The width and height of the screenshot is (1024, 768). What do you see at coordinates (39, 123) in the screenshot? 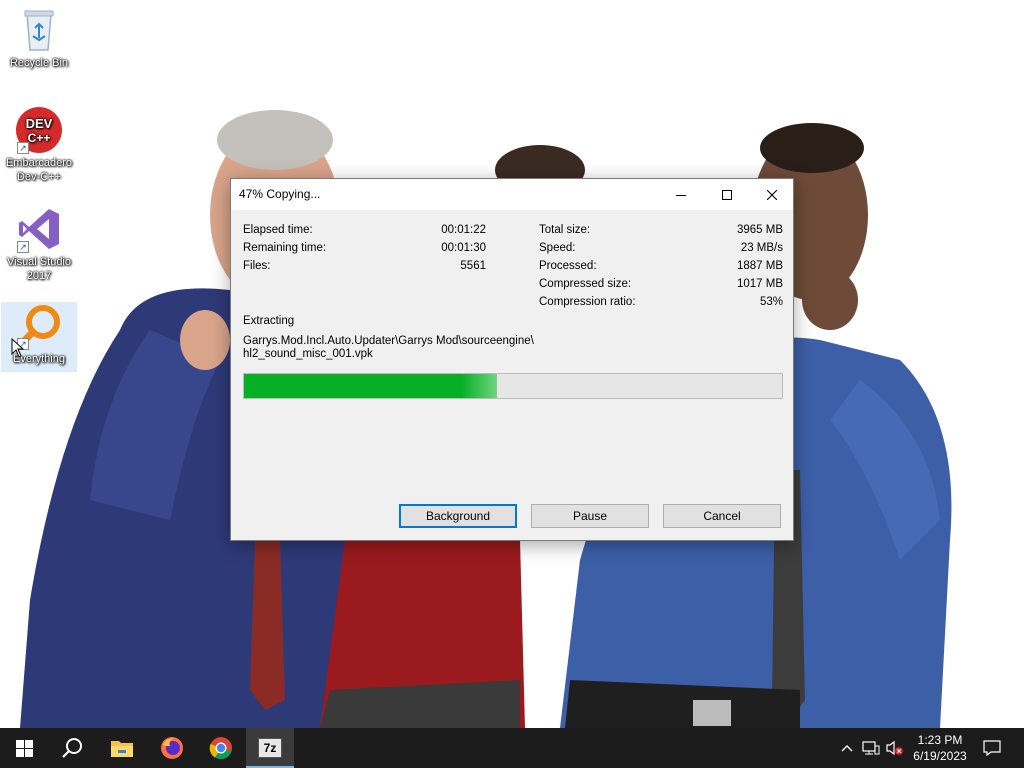
I see `svg-text: DEV` at bounding box center [39, 123].